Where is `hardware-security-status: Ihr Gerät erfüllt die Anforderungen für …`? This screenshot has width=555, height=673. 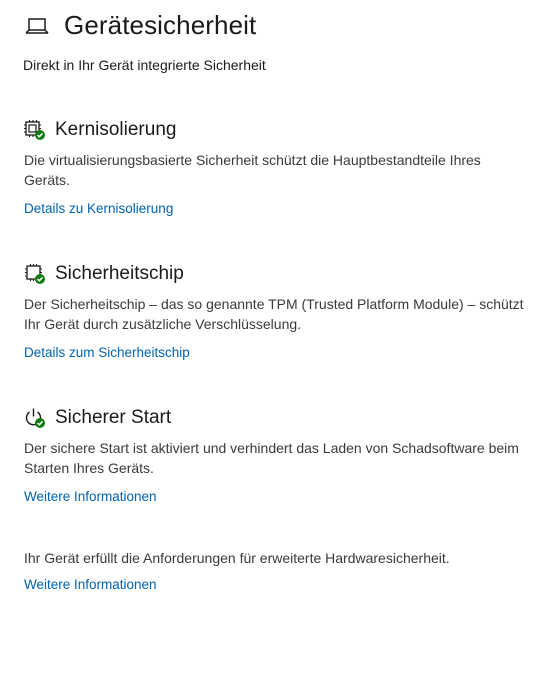
hardware-security-status: Ihr Gerät erfüllt die Anforderungen für … is located at coordinates (274, 571).